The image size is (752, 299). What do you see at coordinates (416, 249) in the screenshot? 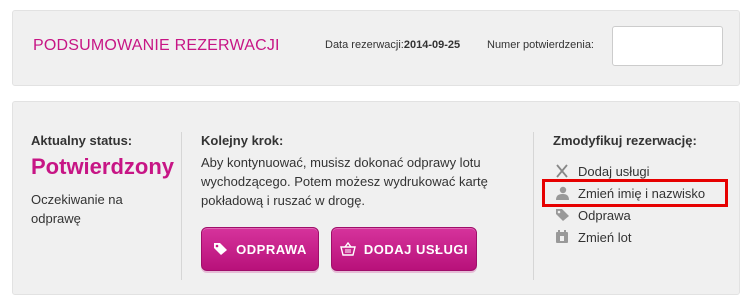
I see `add-services-button-label: DODAJ USŁUGI` at bounding box center [416, 249].